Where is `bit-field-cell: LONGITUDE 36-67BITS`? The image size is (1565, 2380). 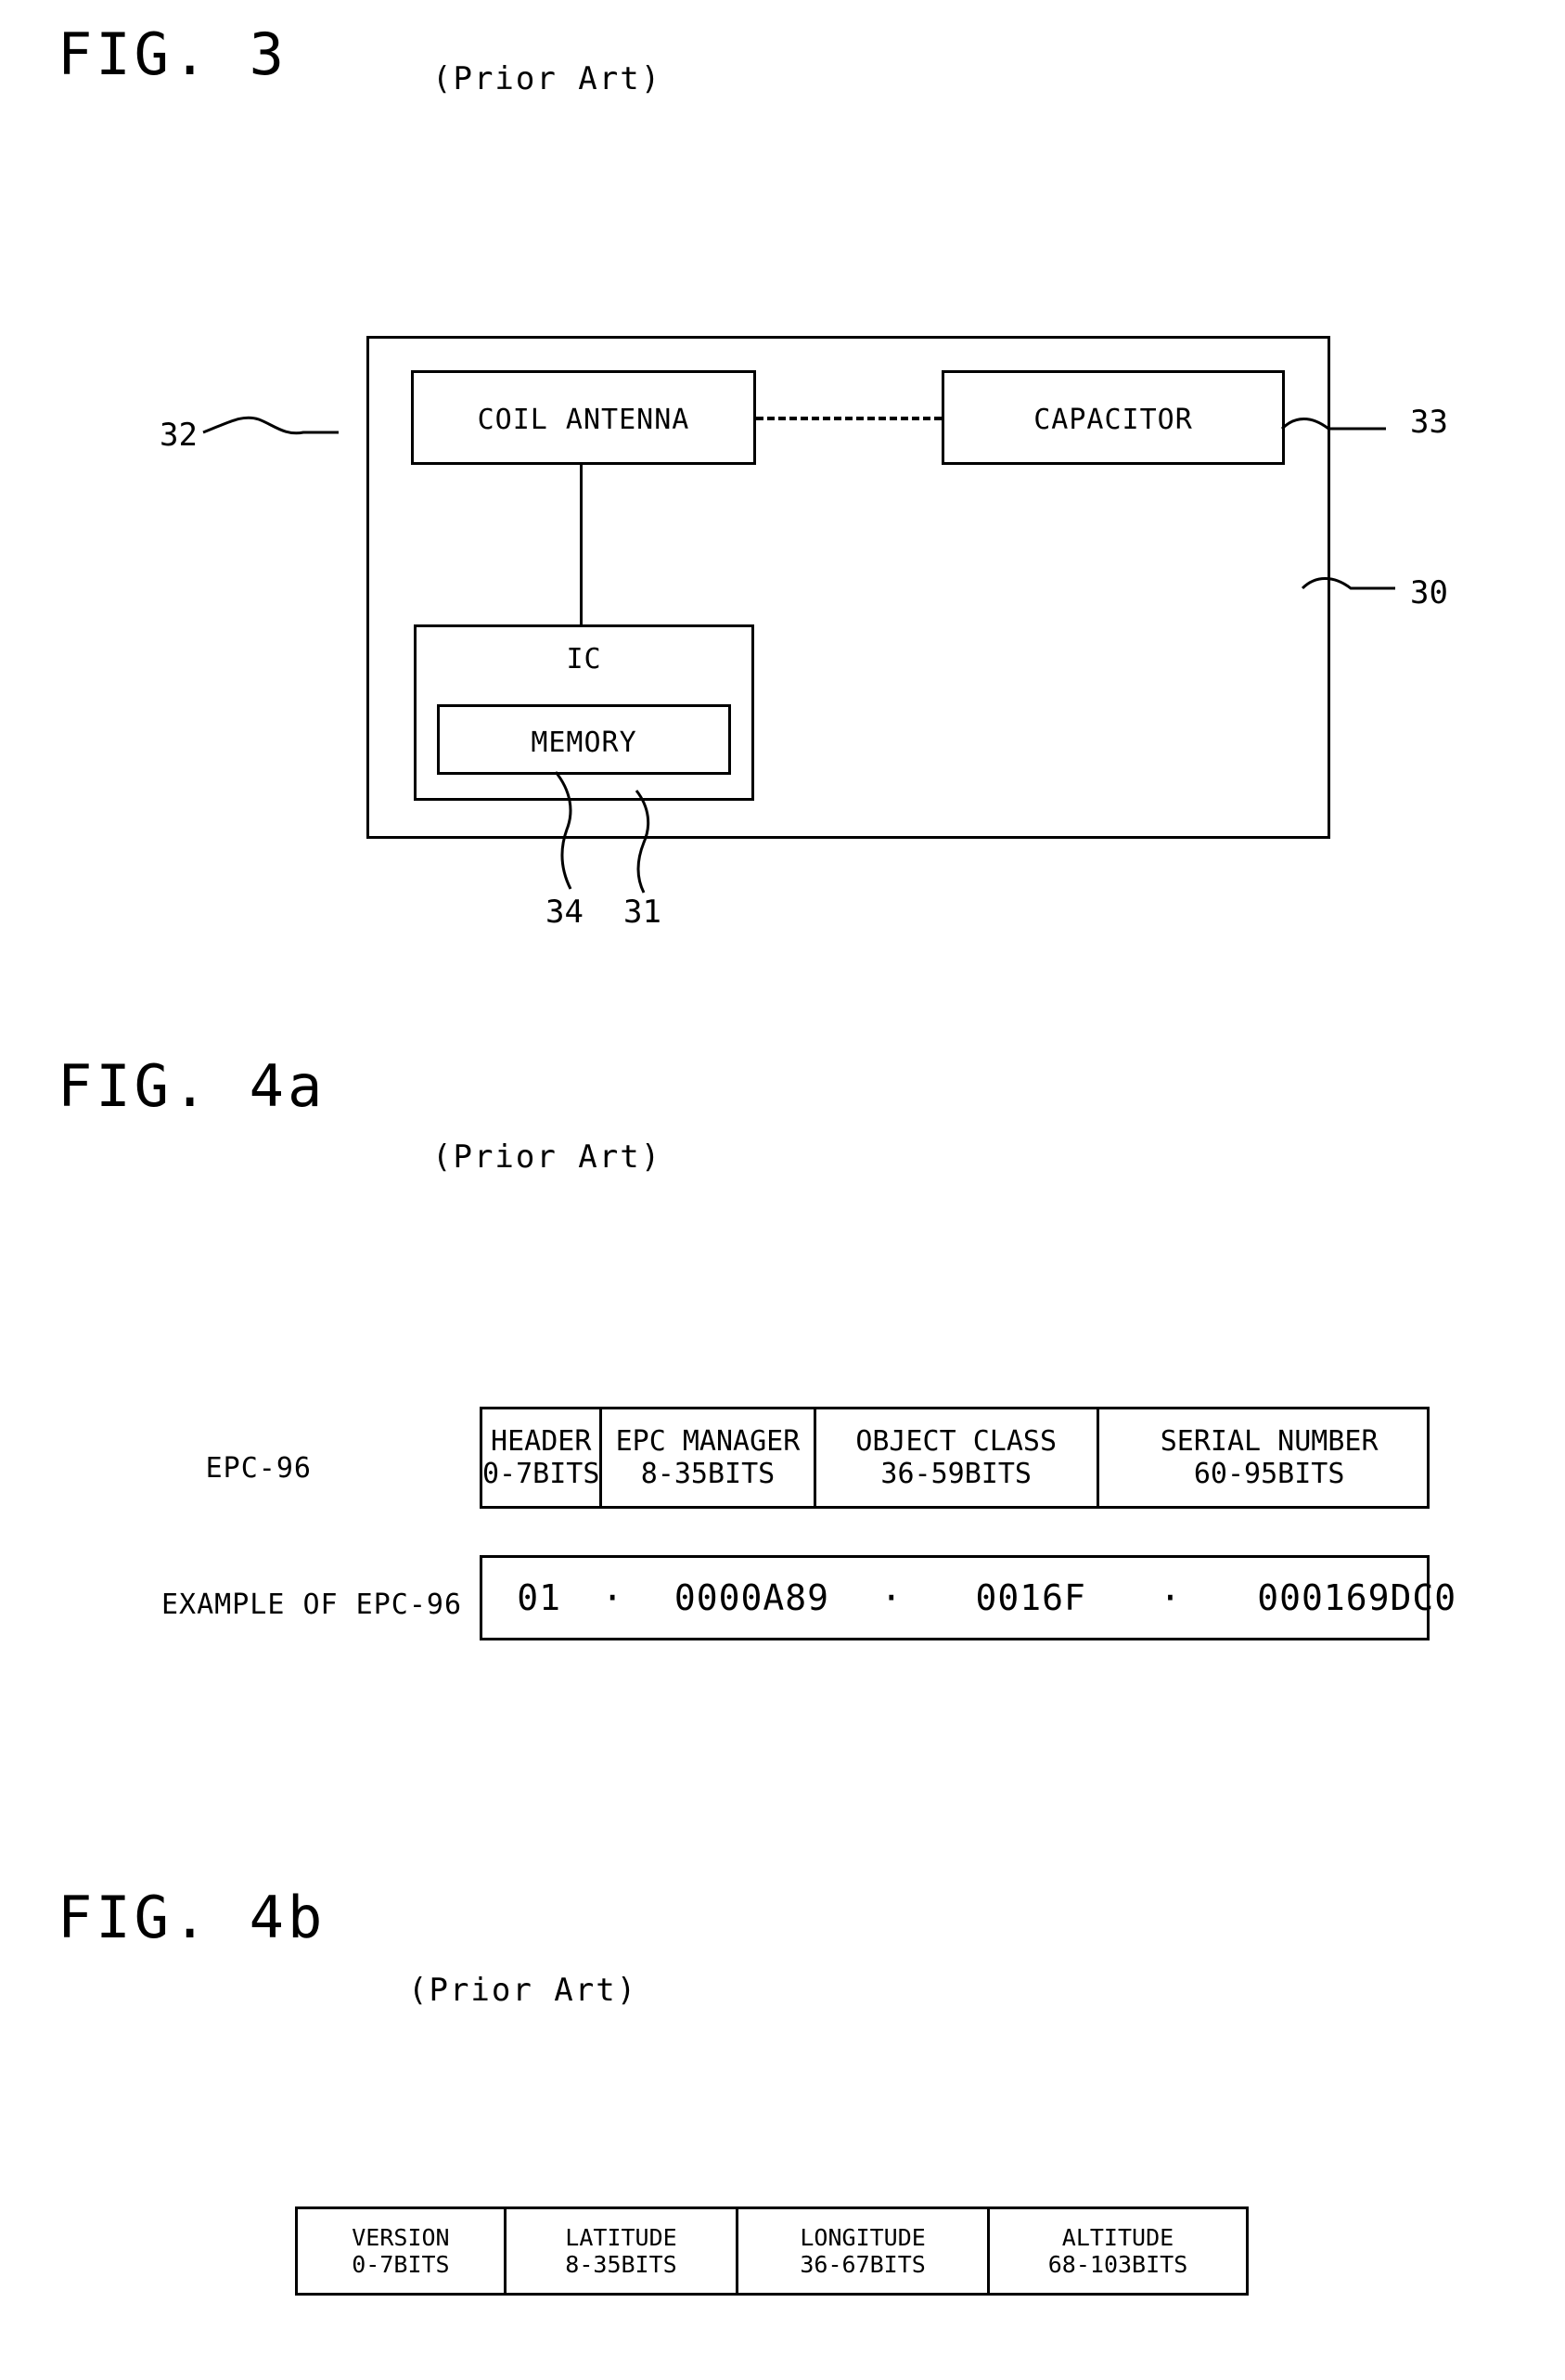 bit-field-cell: LONGITUDE 36-67BITS is located at coordinates (865, 2251).